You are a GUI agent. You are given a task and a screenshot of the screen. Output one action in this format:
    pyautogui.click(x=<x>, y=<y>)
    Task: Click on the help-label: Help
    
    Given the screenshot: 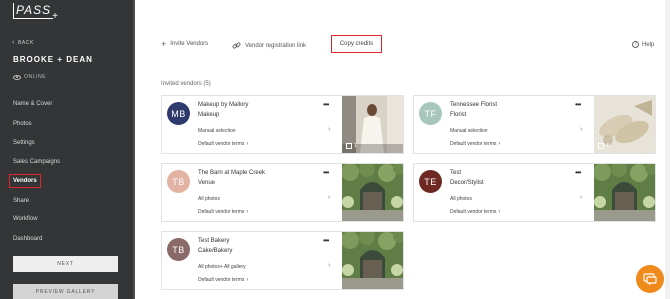 What is the action you would take?
    pyautogui.click(x=648, y=44)
    